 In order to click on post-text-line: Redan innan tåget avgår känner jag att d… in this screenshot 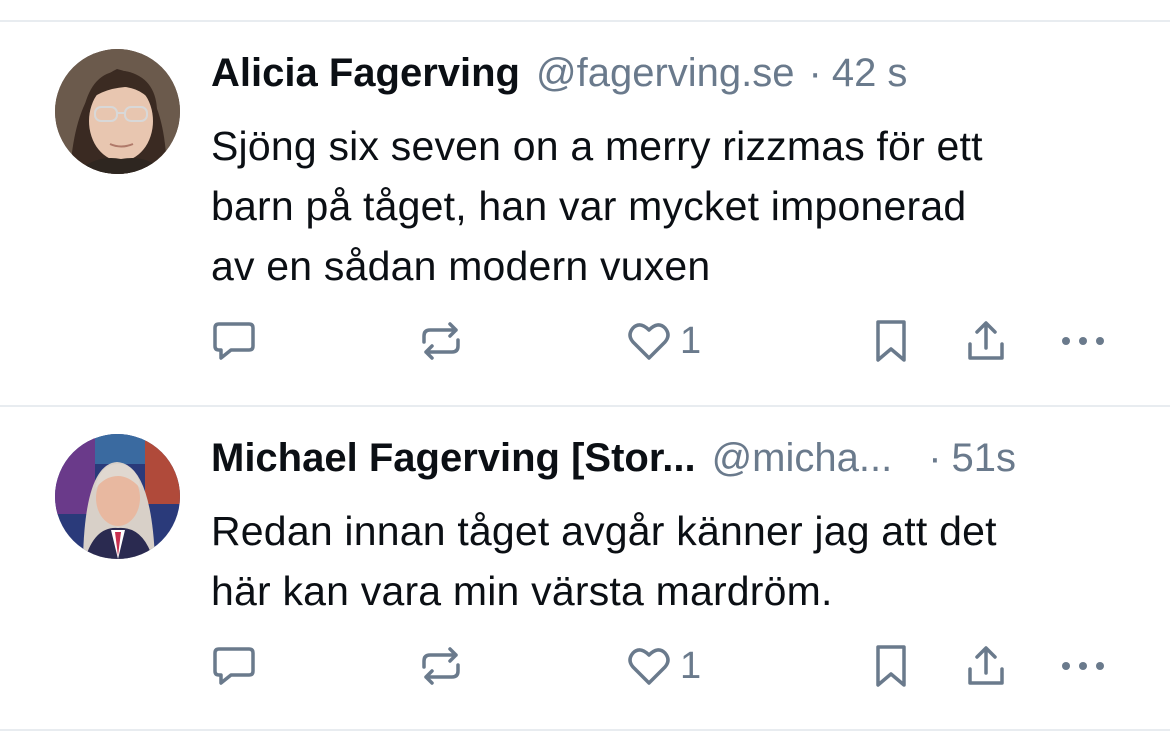, I will do `click(604, 531)`.